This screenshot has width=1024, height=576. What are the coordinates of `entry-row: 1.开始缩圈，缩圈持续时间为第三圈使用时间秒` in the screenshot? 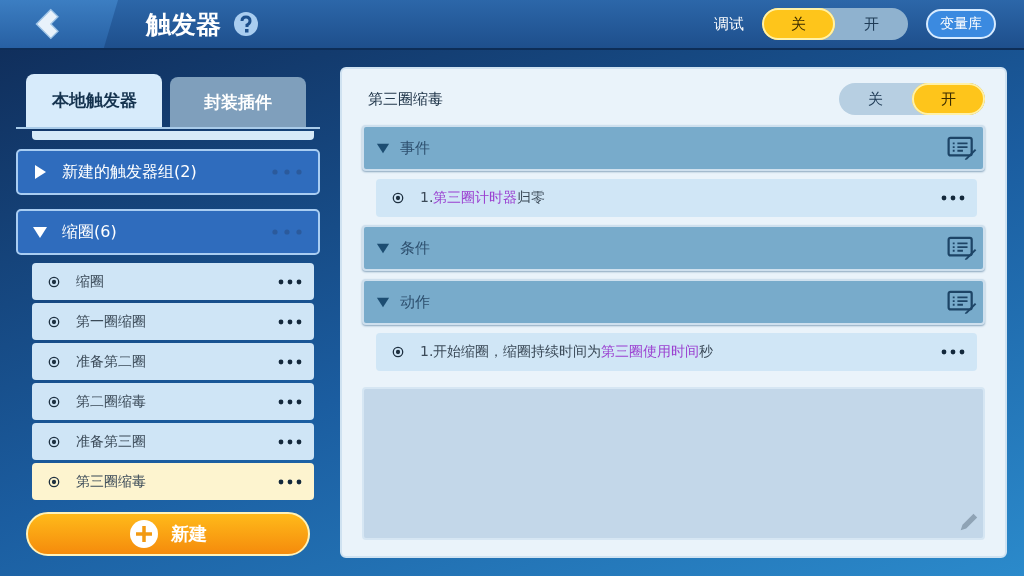 It's located at (676, 352).